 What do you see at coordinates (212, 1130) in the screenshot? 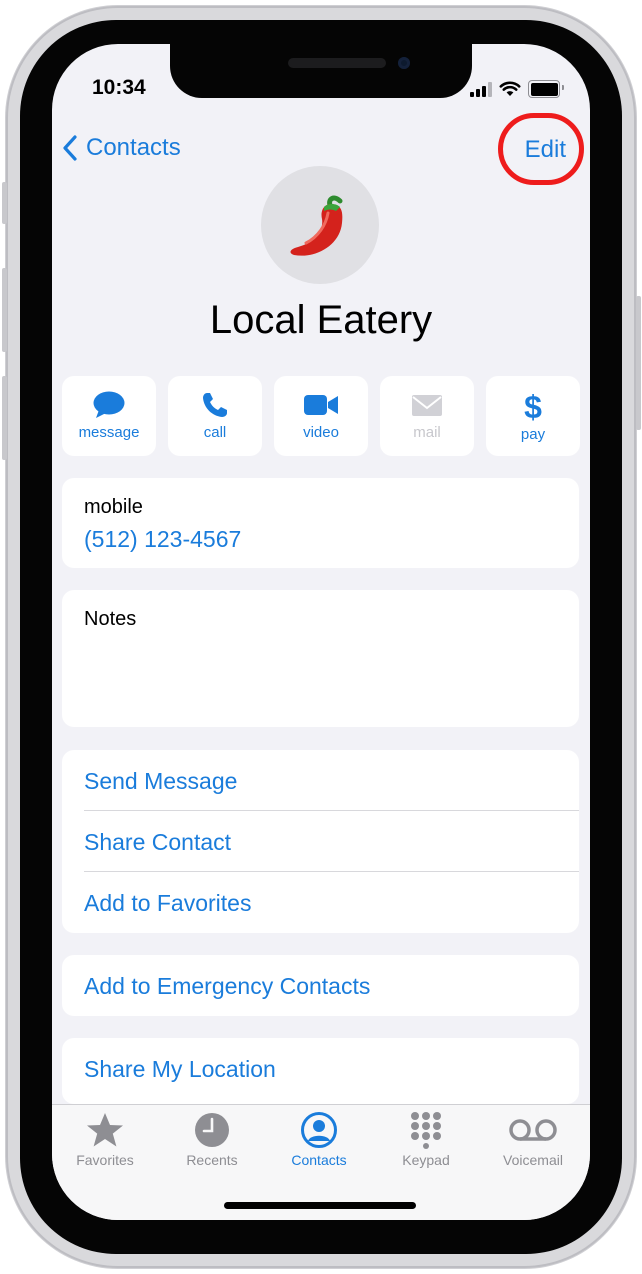
I see `clock-icon` at bounding box center [212, 1130].